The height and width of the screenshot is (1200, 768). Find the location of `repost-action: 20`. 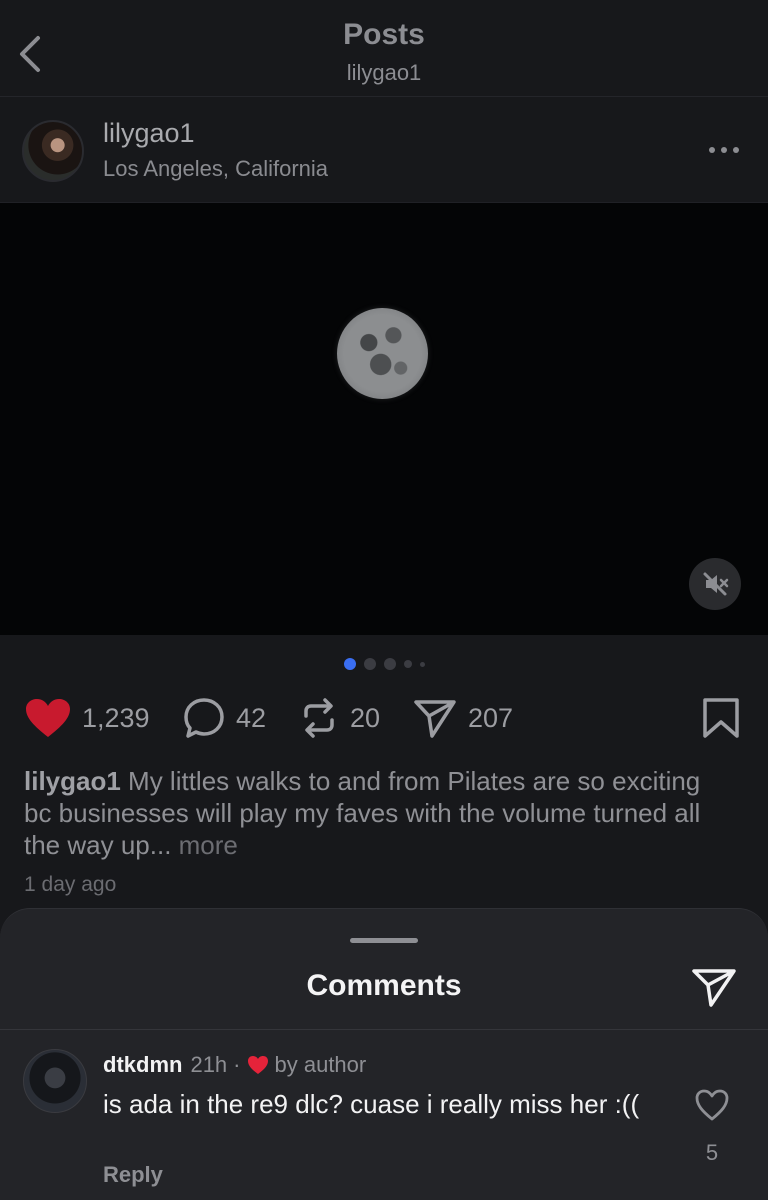

repost-action: 20 is located at coordinates (339, 718).